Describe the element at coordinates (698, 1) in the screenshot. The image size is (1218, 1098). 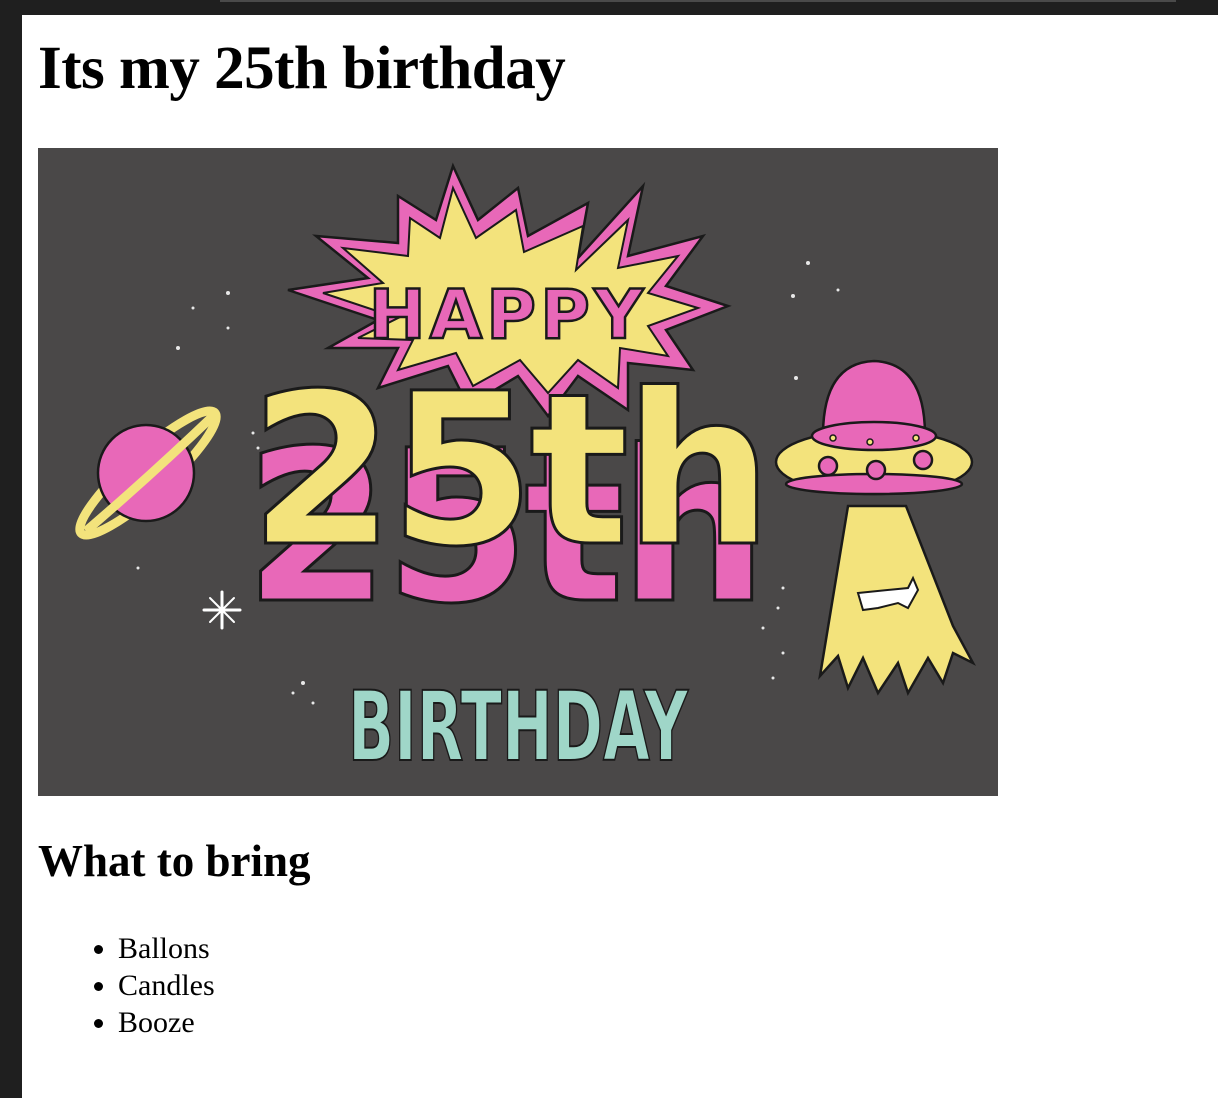
I see `window-top-bar-edge` at that location.